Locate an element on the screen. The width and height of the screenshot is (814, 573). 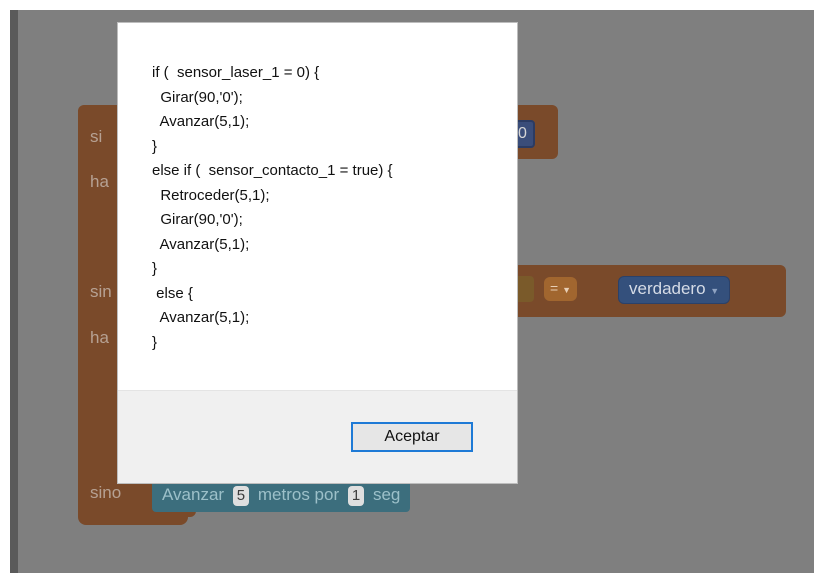
action-prefix: Avanzar is located at coordinates (193, 494).